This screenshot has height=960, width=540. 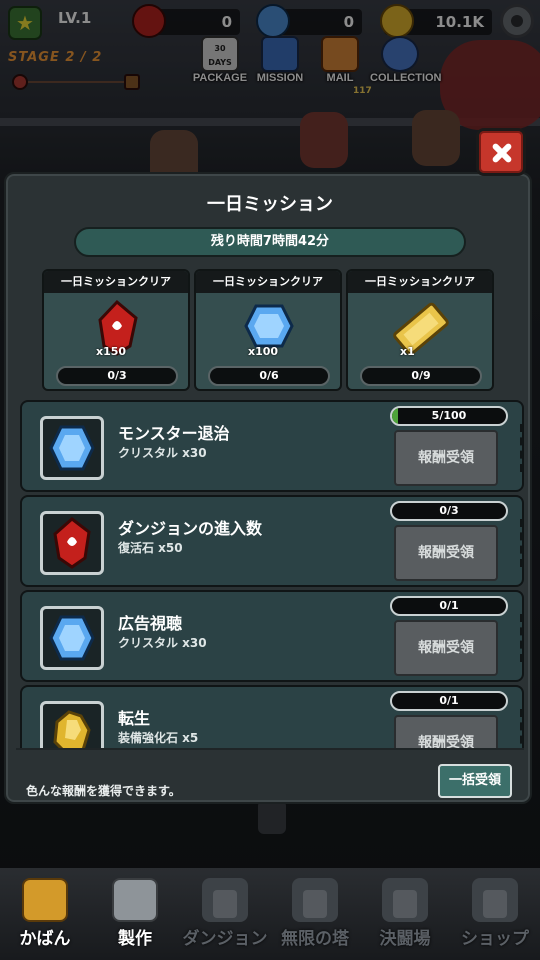 What do you see at coordinates (272, 541) in the screenshot?
I see `mission-row: ダンジョンの進入数 復活石 x50 0/3 報酬受領` at bounding box center [272, 541].